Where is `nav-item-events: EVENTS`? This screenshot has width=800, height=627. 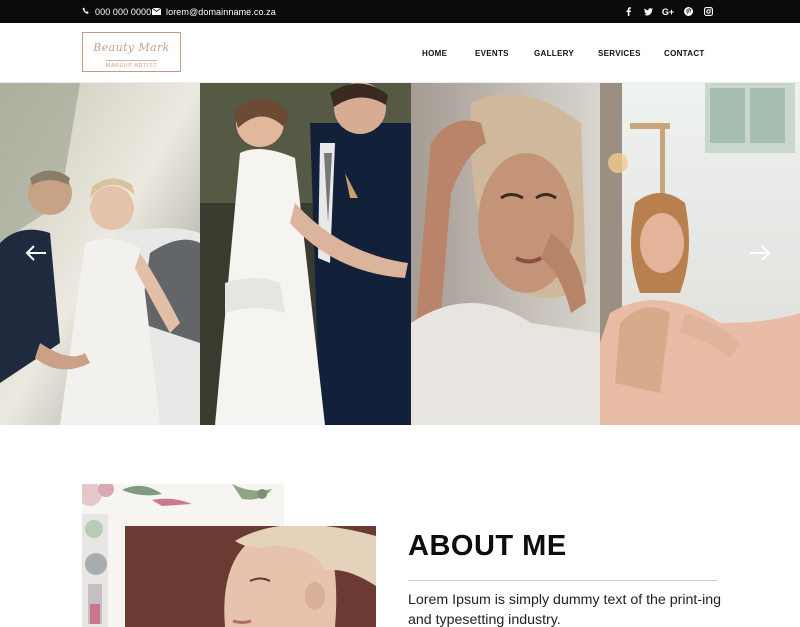 nav-item-events: EVENTS is located at coordinates (492, 53).